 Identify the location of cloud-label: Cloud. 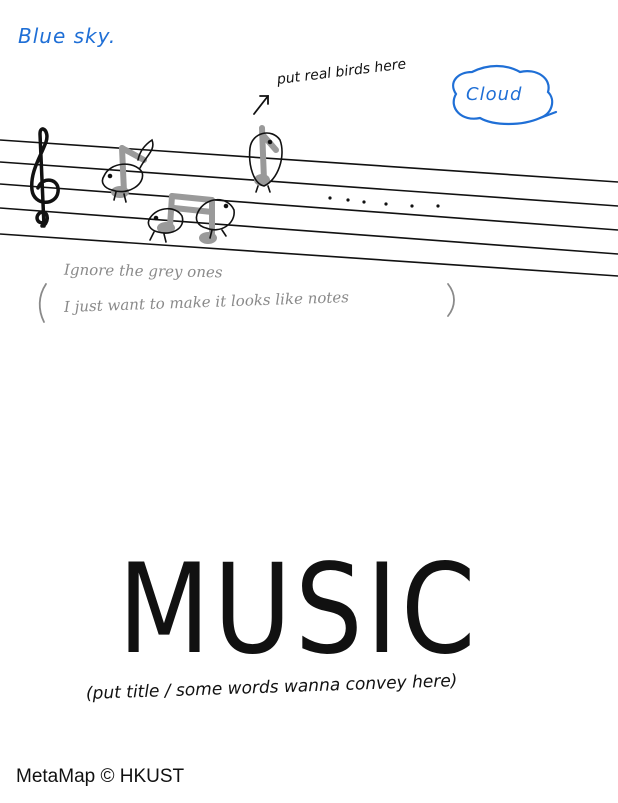
(494, 94).